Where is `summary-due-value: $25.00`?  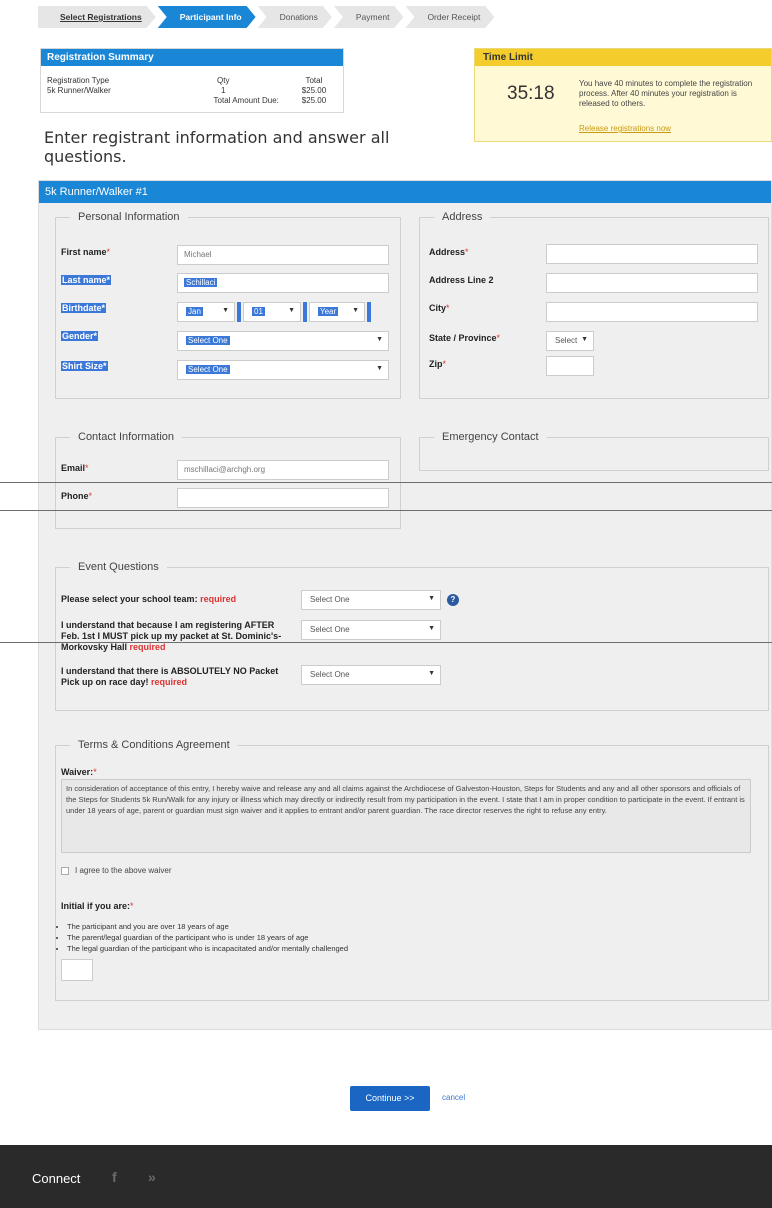
summary-due-value: $25.00 is located at coordinates (314, 100).